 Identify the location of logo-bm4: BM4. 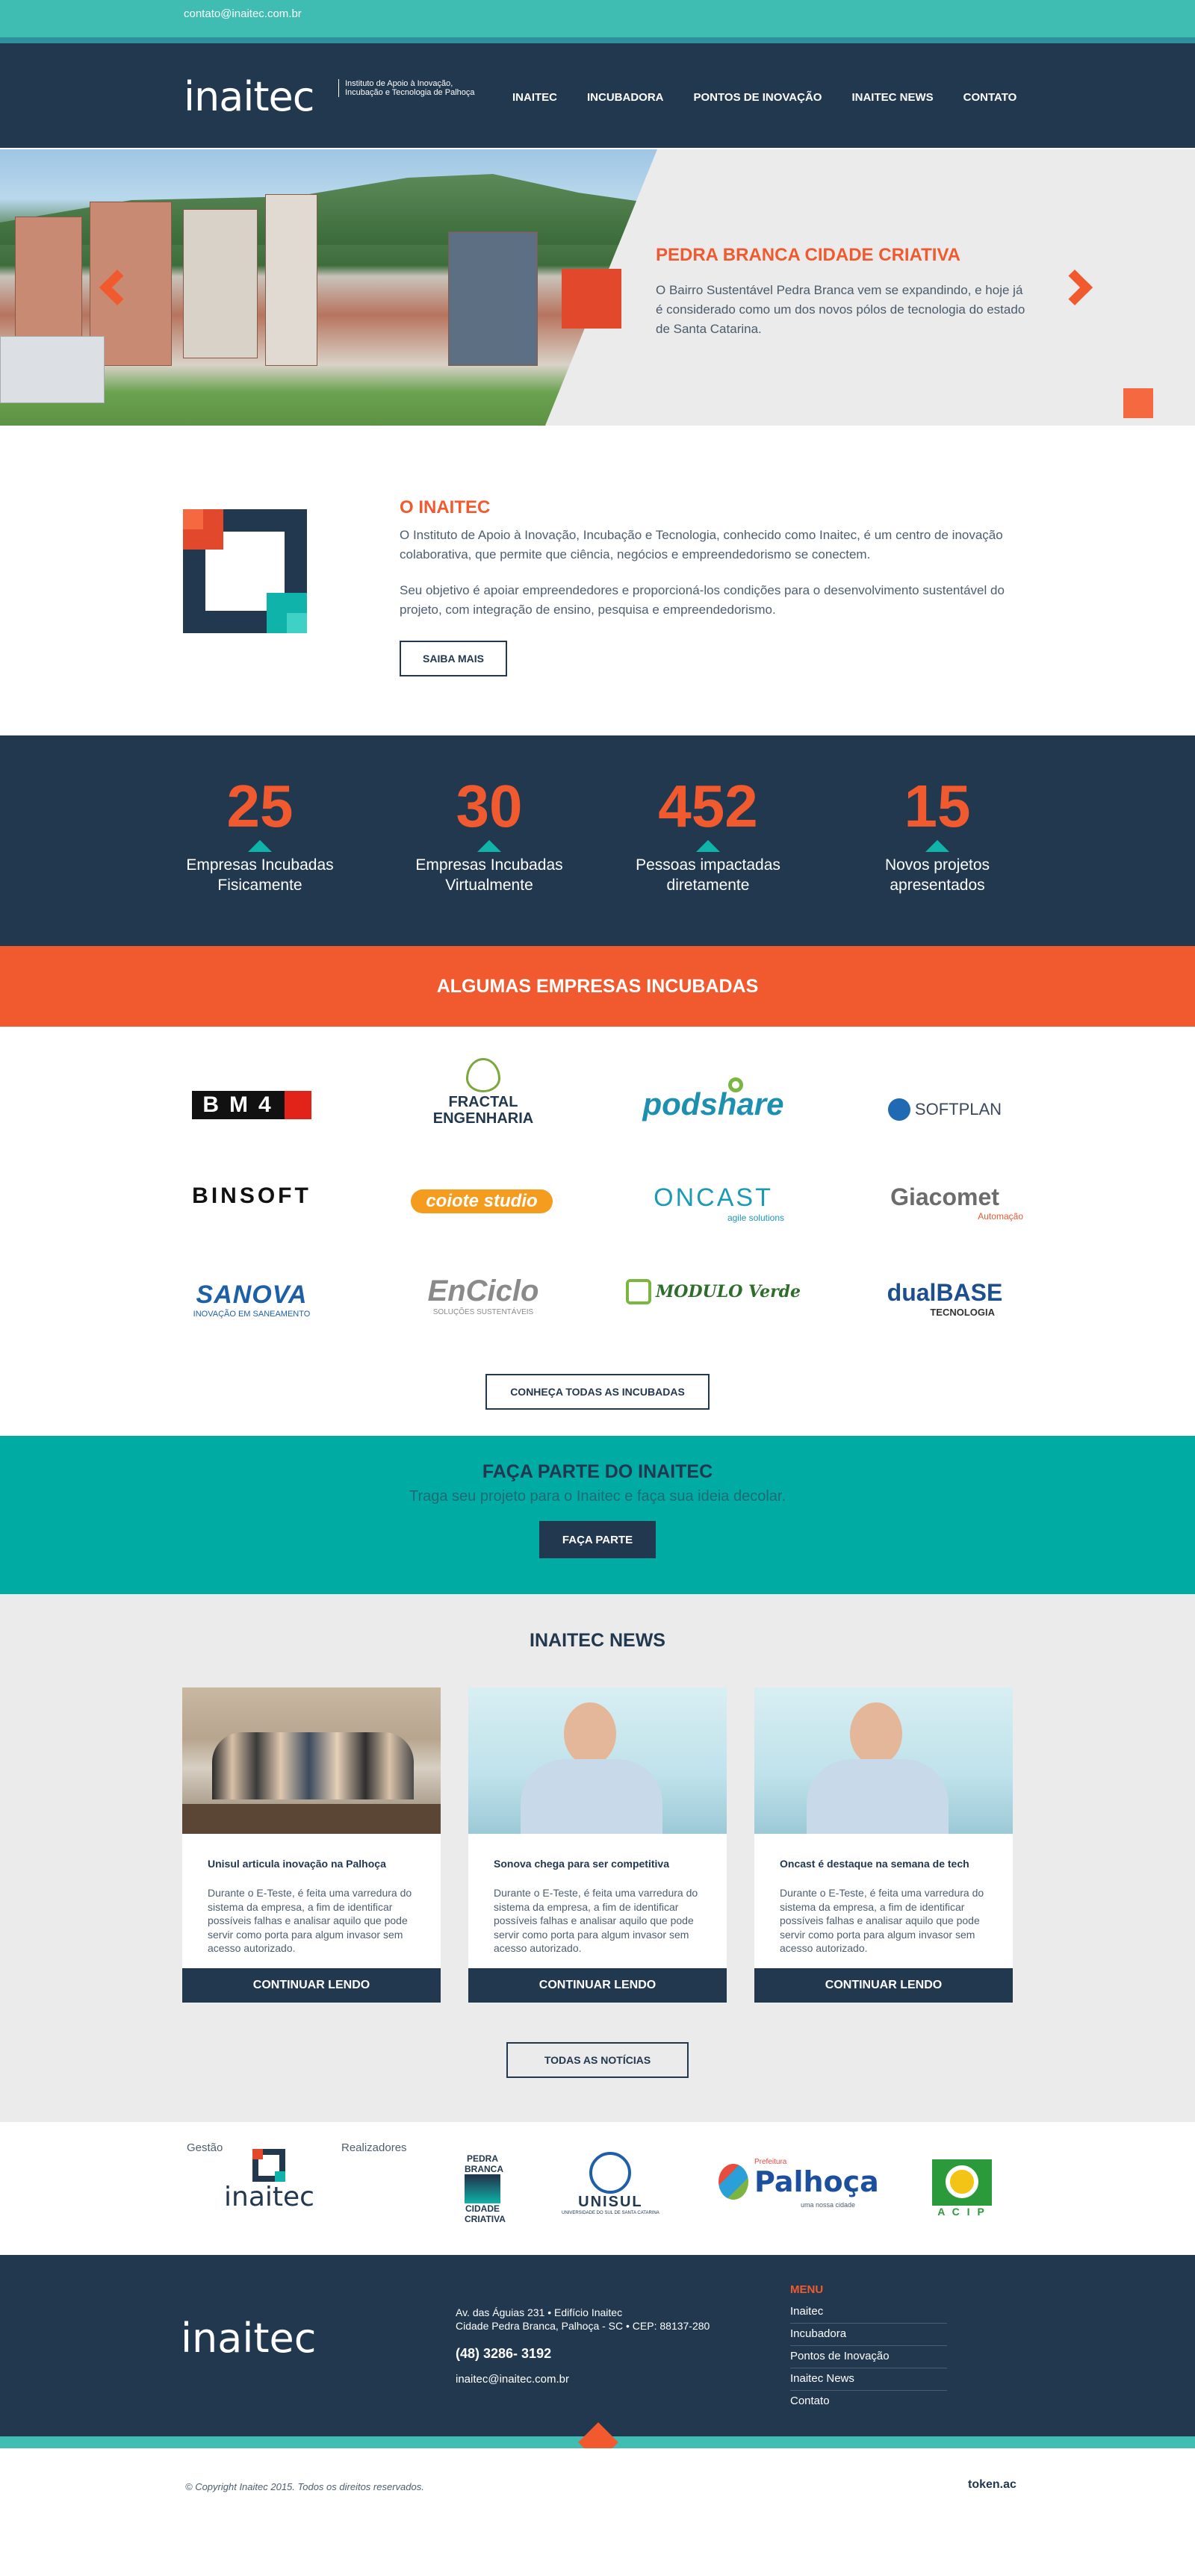
(251, 1105).